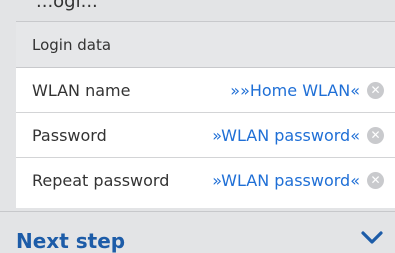 Image resolution: width=395 pixels, height=253 pixels. I want to click on chevron-down-icon, so click(372, 238).